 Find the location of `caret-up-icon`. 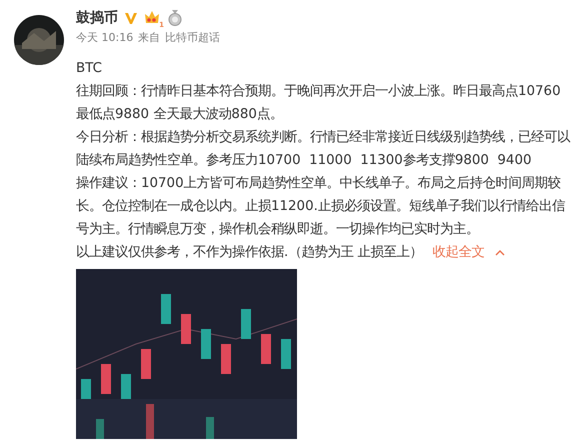

caret-up-icon is located at coordinates (499, 252).